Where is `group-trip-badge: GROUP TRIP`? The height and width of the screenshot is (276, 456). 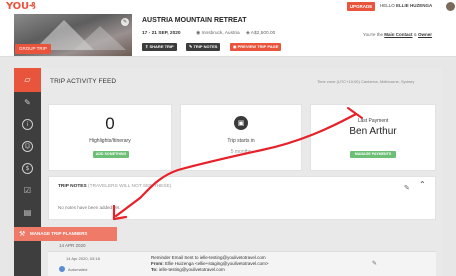
group-trip-badge: GROUP TRIP is located at coordinates (33, 49).